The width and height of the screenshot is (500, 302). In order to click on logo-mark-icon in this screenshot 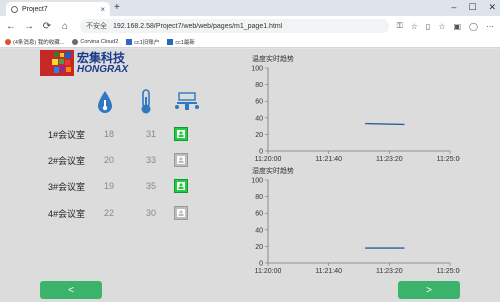, I will do `click(57, 63)`.